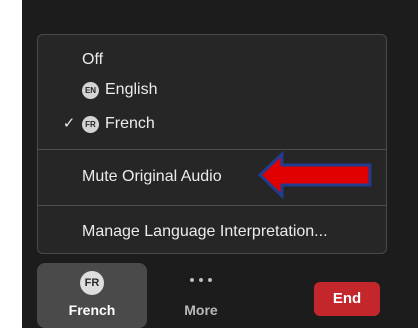  Describe the element at coordinates (131, 89) in the screenshot. I see `menu-item-english-label: English` at that location.